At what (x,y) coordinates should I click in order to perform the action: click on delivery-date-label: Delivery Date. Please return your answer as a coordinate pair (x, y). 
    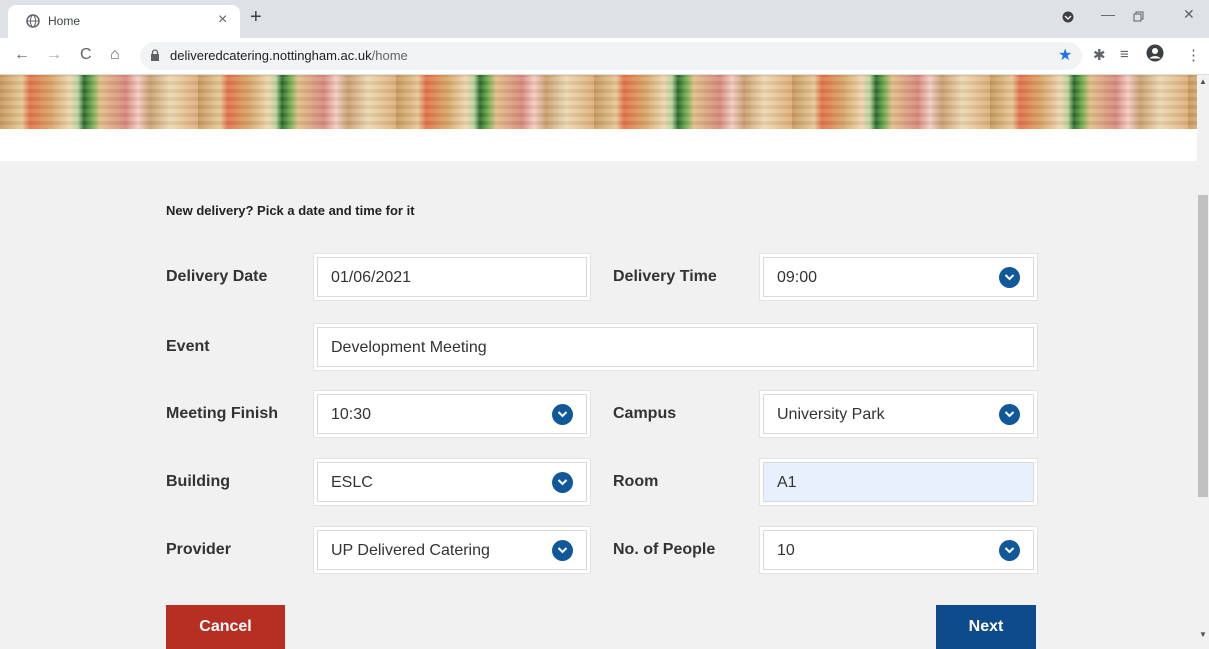
    Looking at the image, I should click on (217, 276).